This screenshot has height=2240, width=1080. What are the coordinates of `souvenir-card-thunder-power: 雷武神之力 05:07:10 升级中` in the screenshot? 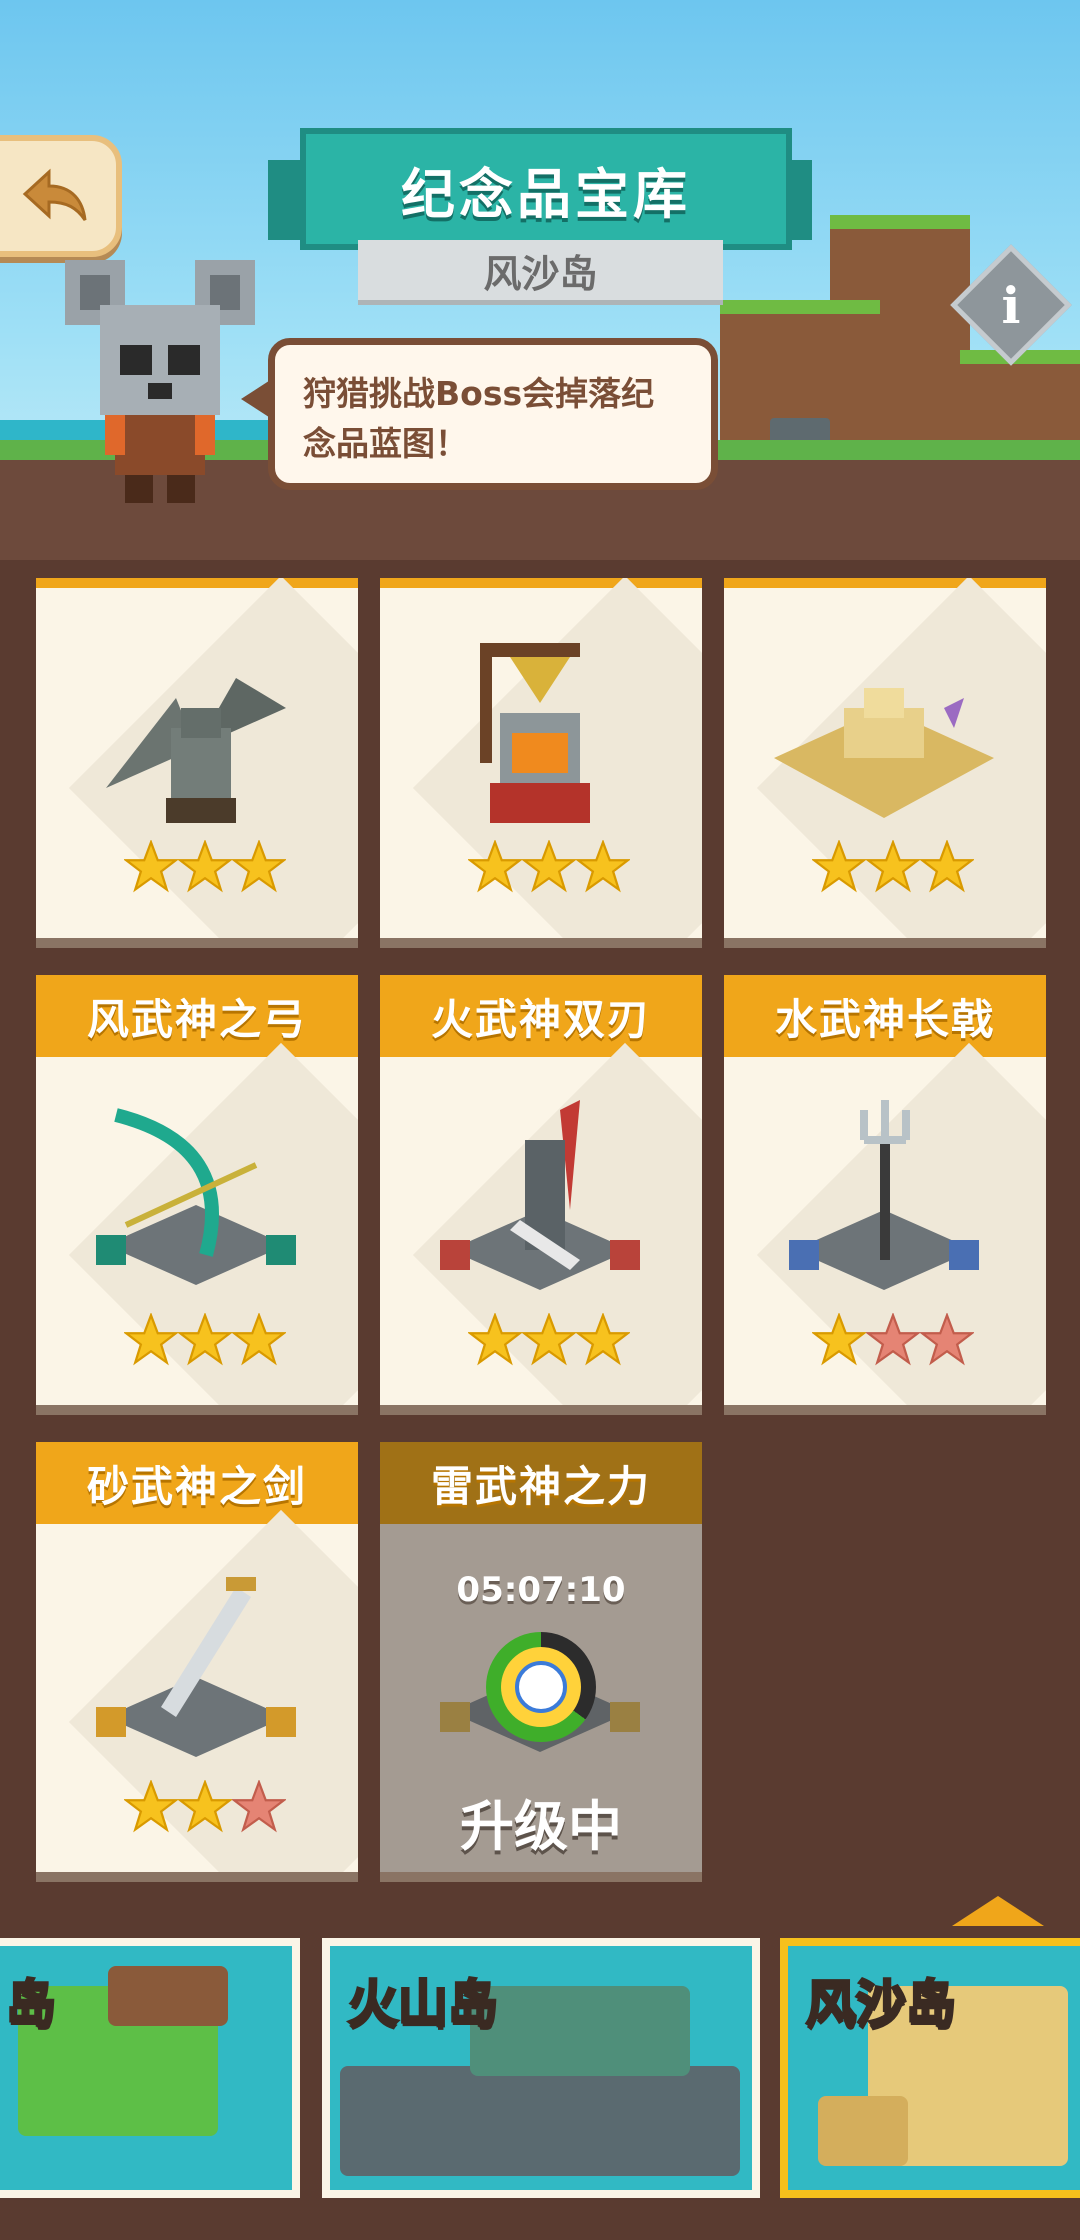 It's located at (541, 1657).